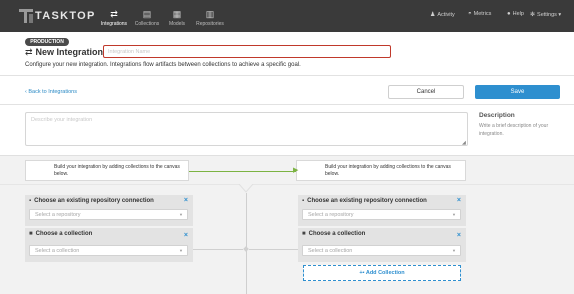 The width and height of the screenshot is (574, 294). I want to click on back-to-integrations-link: ‹ Back to Integrations, so click(51, 92).